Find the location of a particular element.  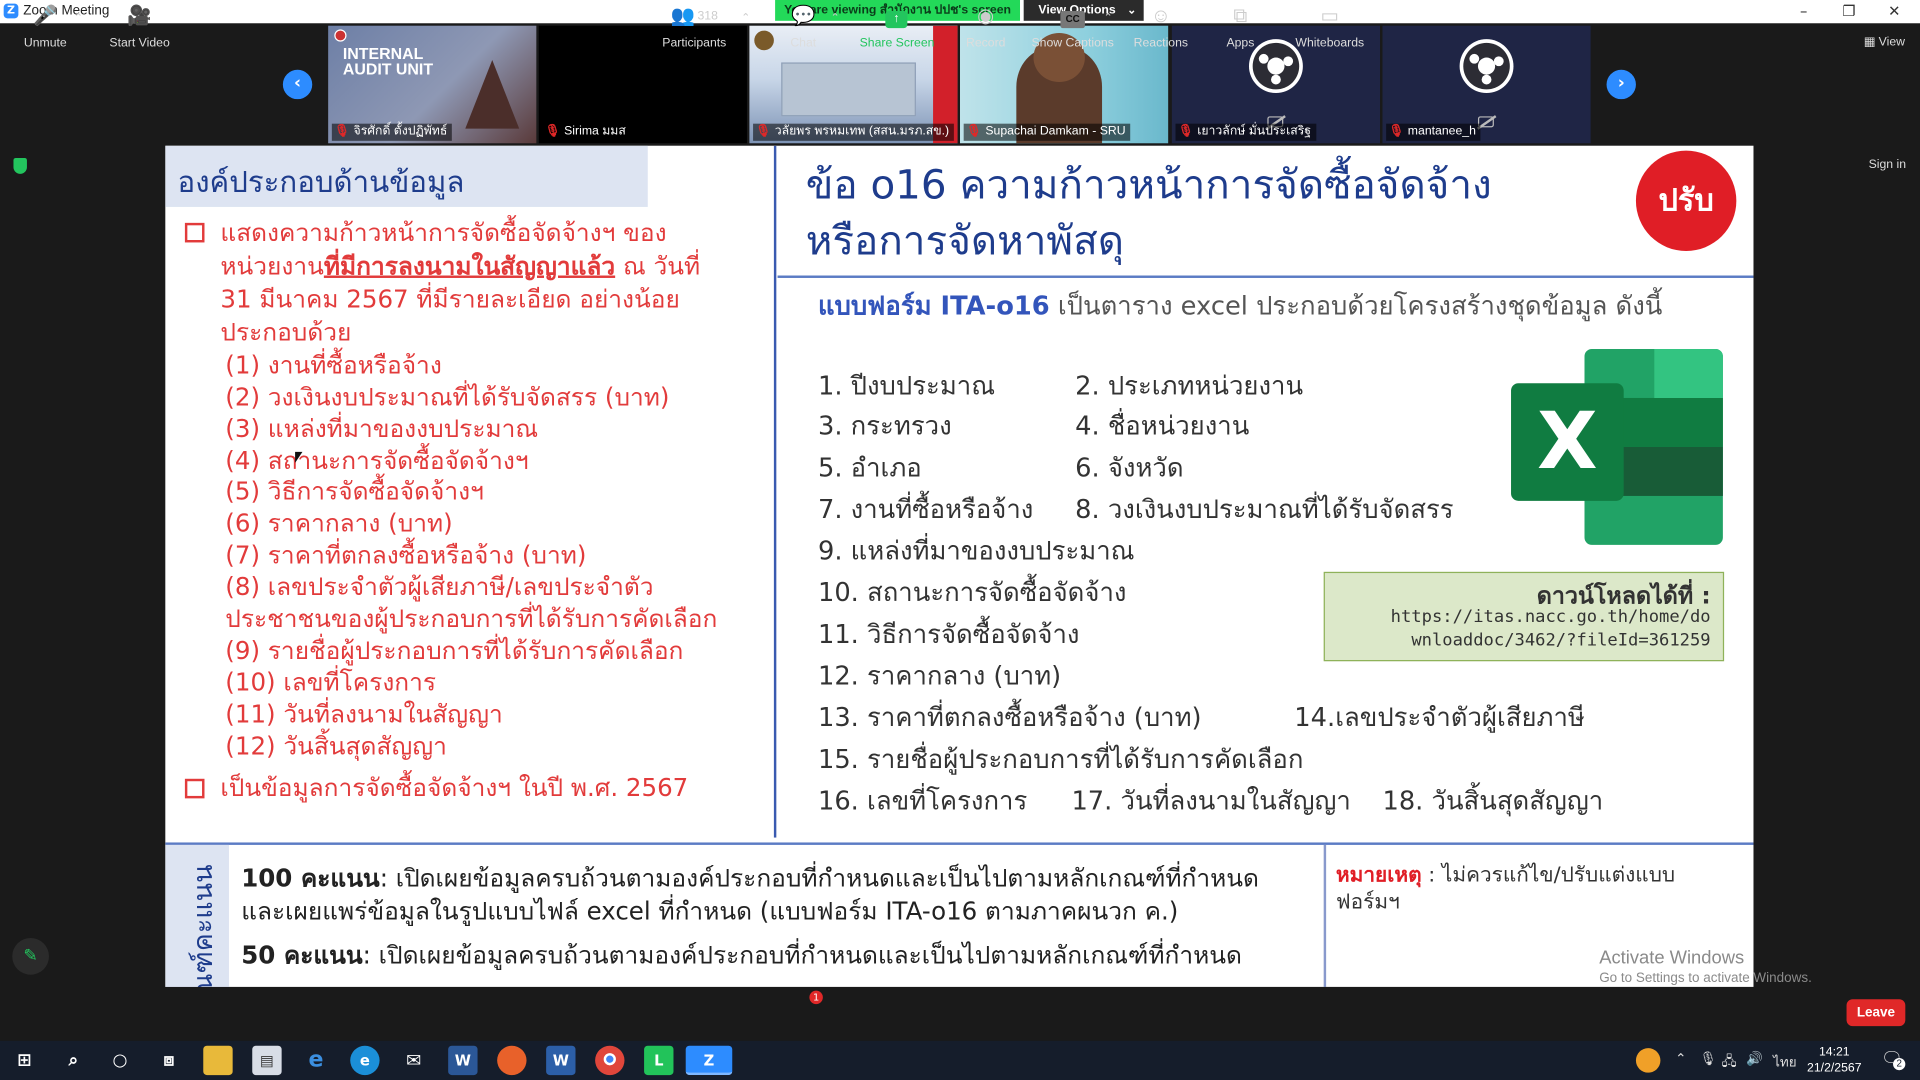

field-item: 5. อำเภอ is located at coordinates (869, 468).